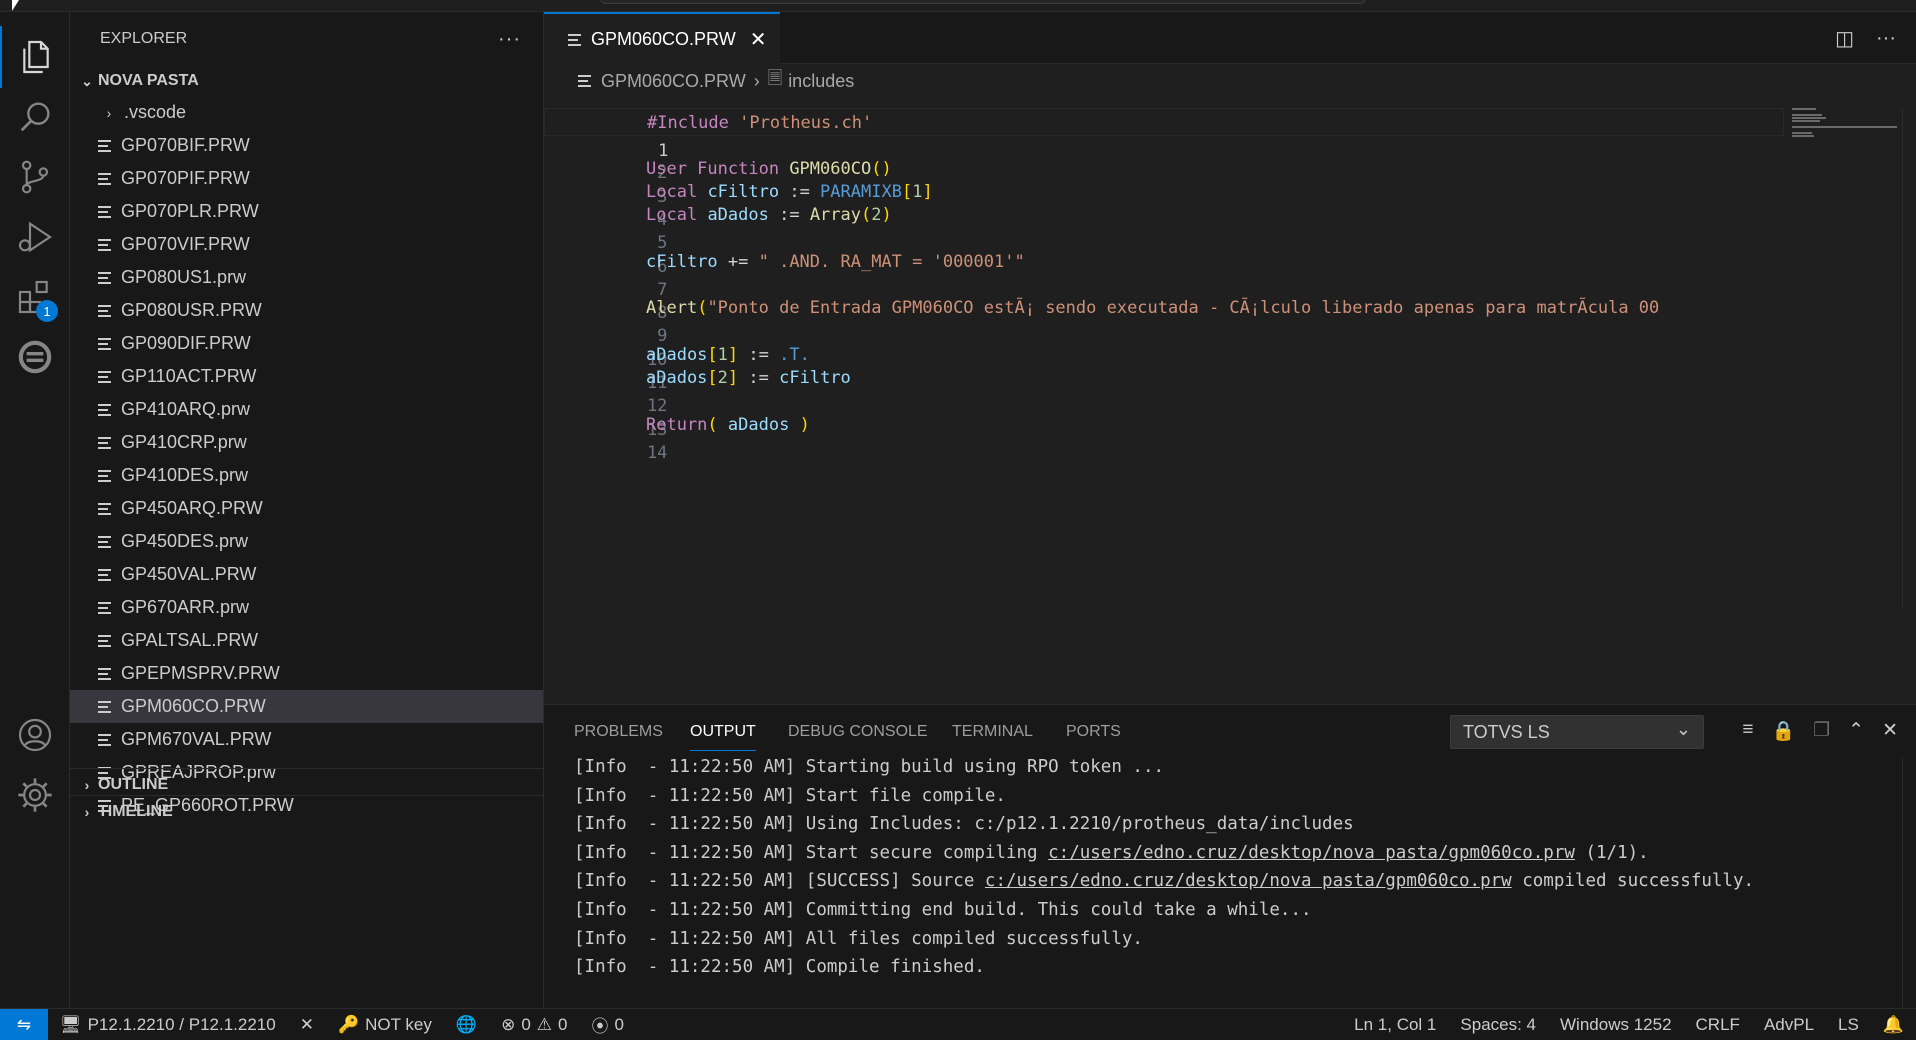  I want to click on tab-label: GPM060CO.PRW, so click(663, 39).